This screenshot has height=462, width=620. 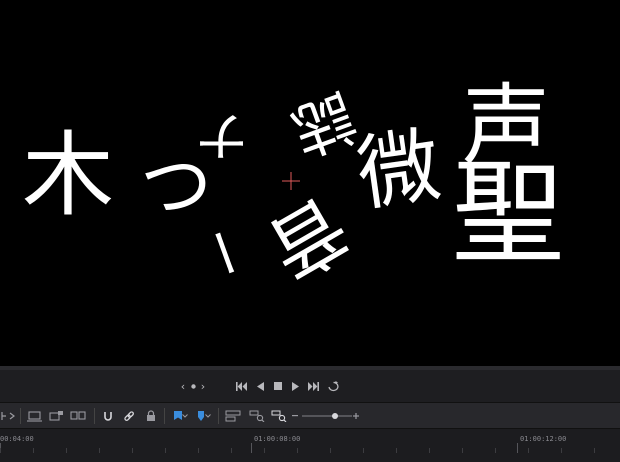 What do you see at coordinates (17, 439) in the screenshot?
I see `timecode-label: 00:04:00` at bounding box center [17, 439].